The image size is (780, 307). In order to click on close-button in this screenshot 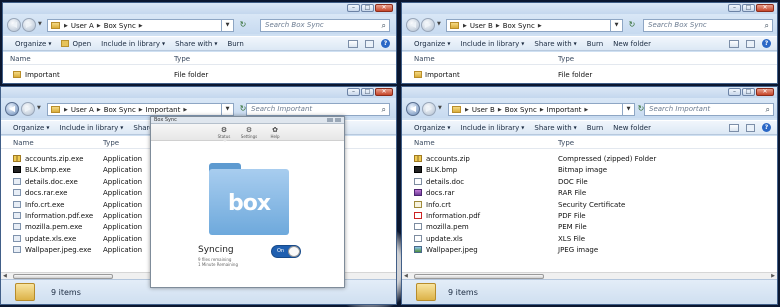, I will do `click(338, 120)`.